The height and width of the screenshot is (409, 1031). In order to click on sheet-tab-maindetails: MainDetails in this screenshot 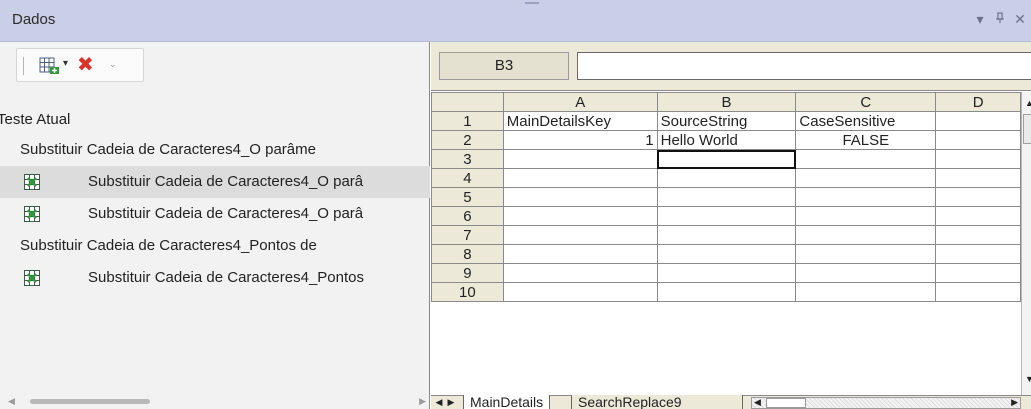, I will do `click(507, 402)`.